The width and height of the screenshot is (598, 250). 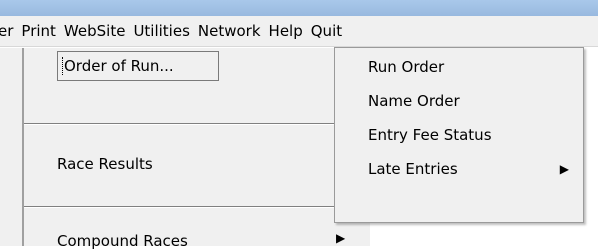 I want to click on menu-quit: Quit, so click(x=326, y=31).